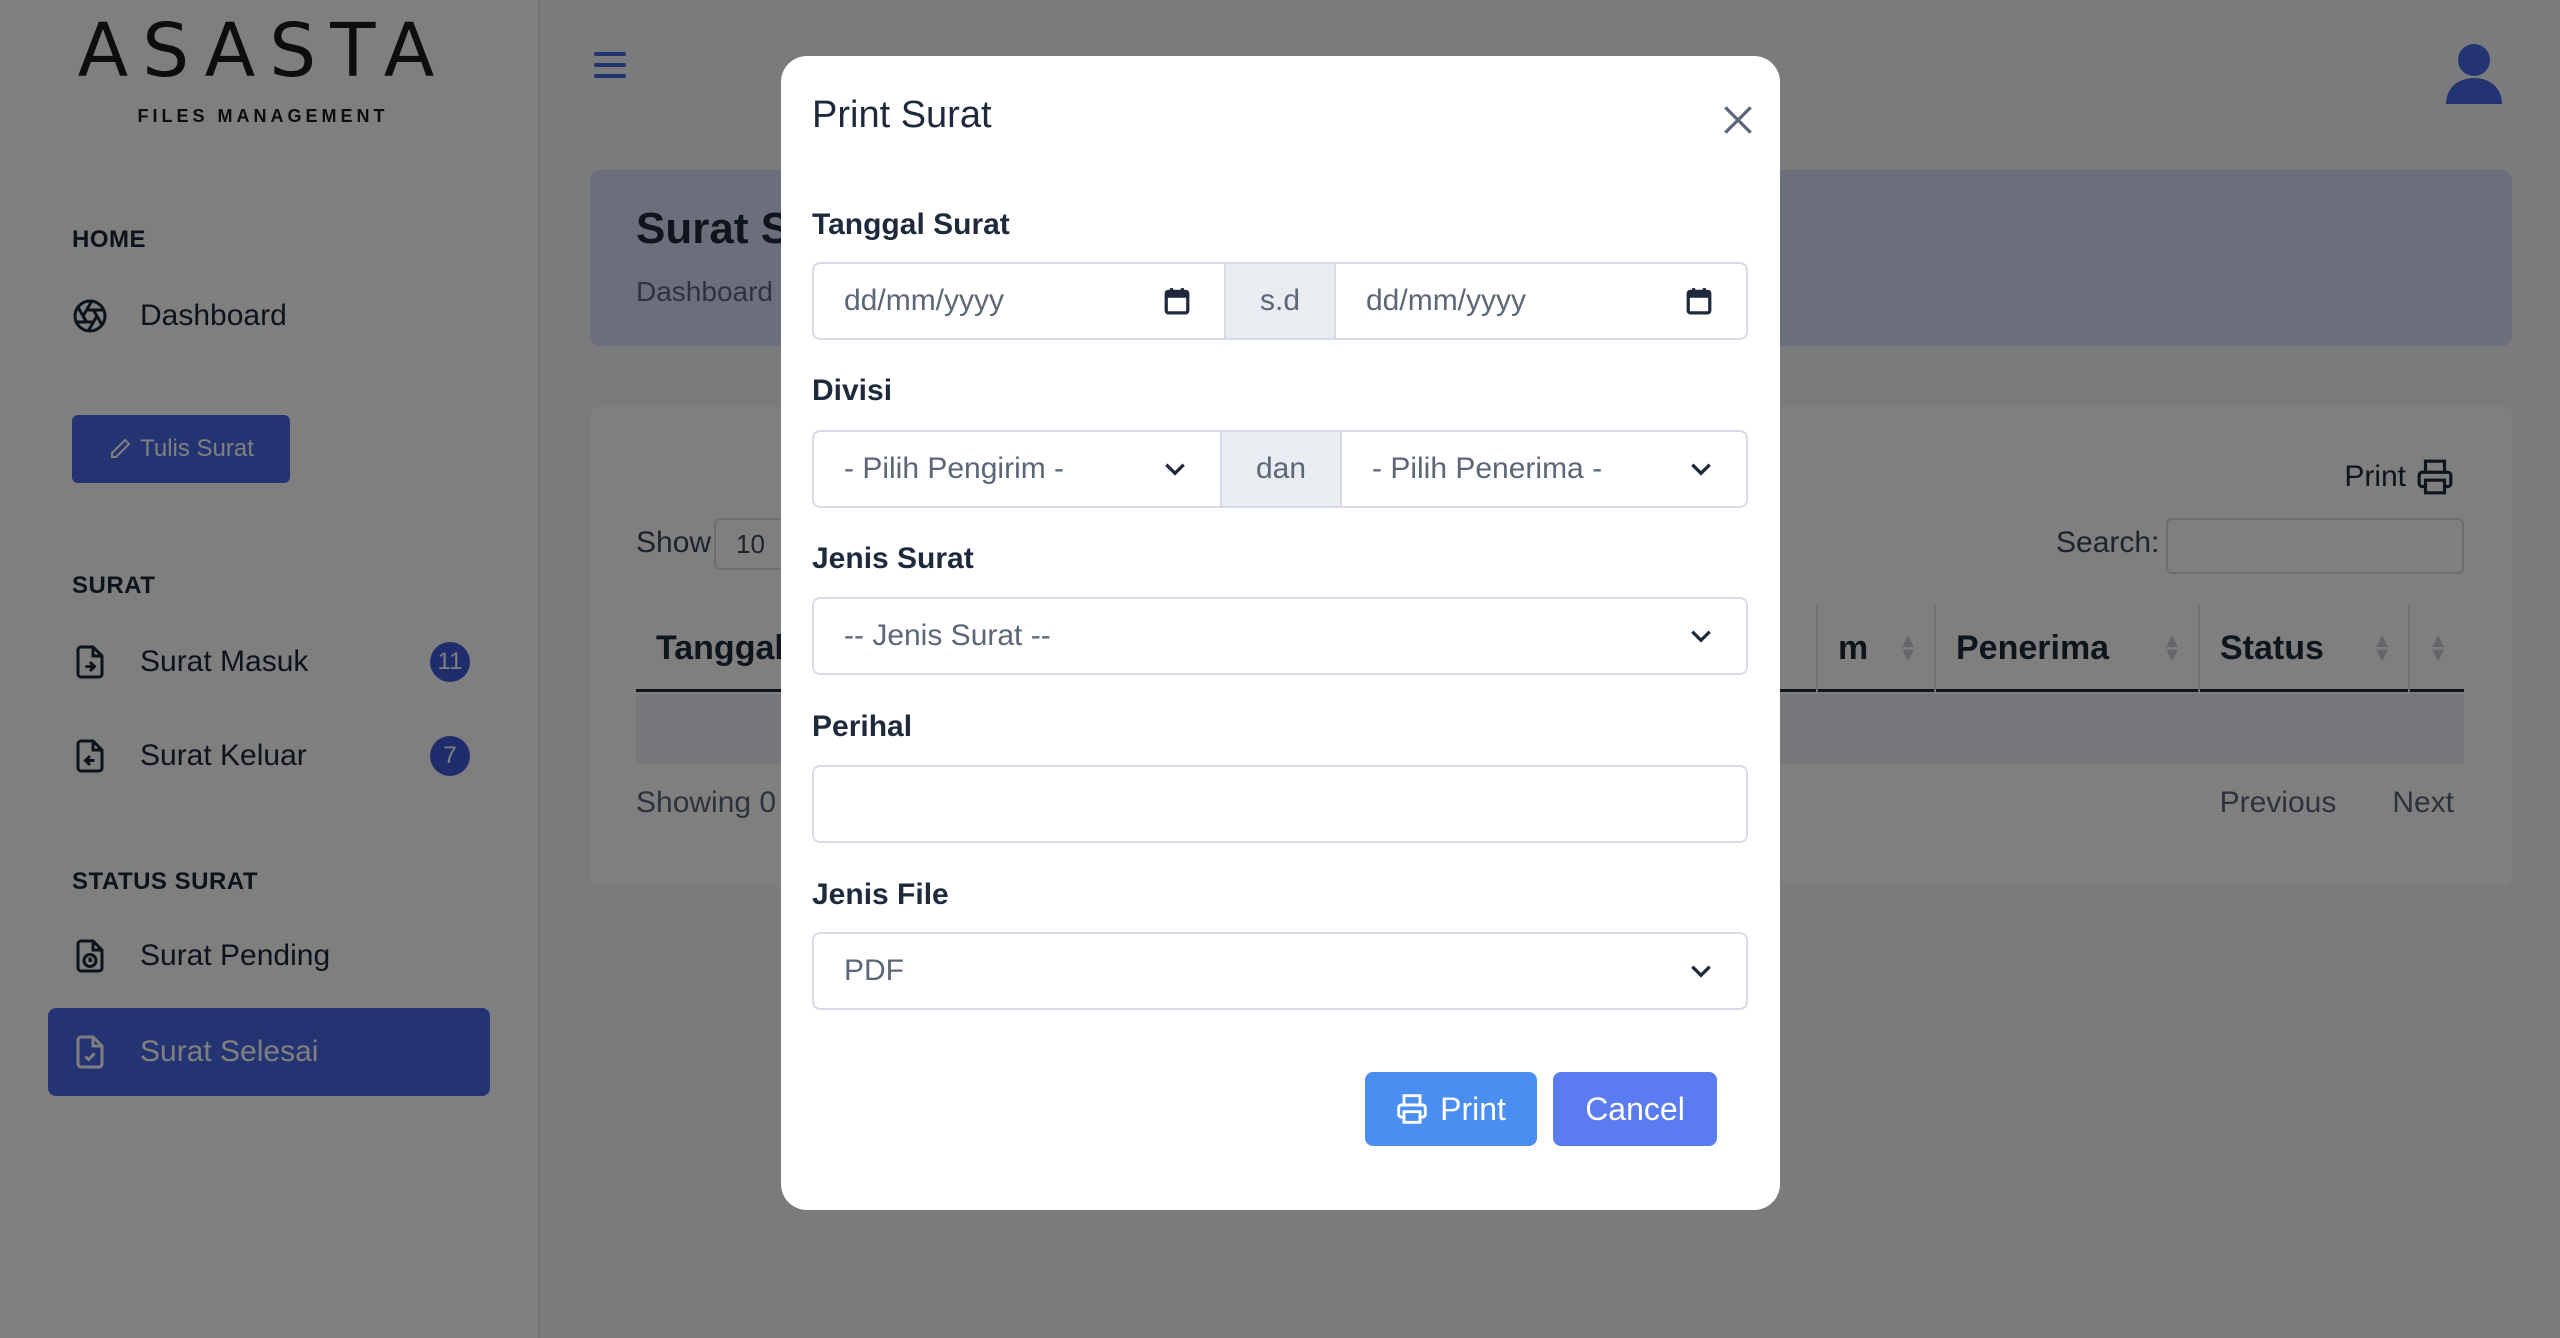 The height and width of the screenshot is (1338, 2560). I want to click on close-button, so click(1738, 120).